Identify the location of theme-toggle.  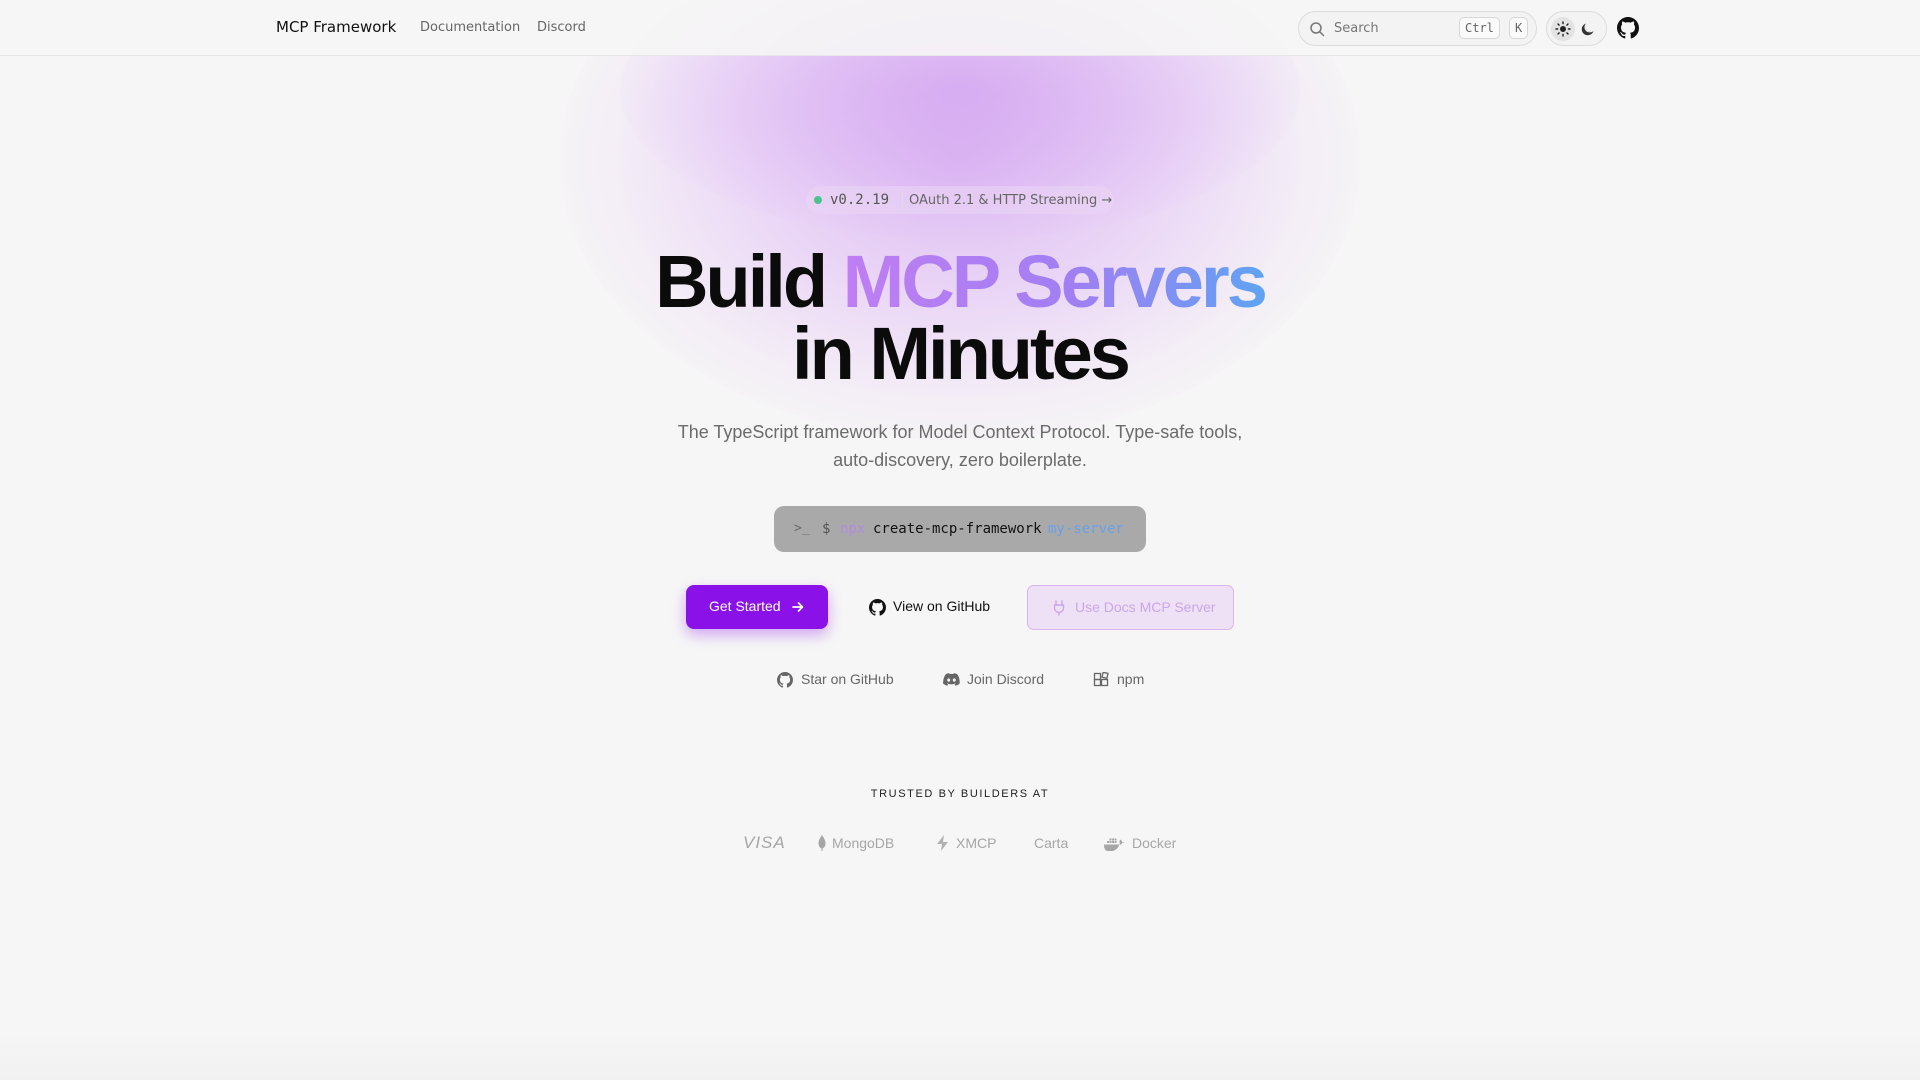
(1576, 28).